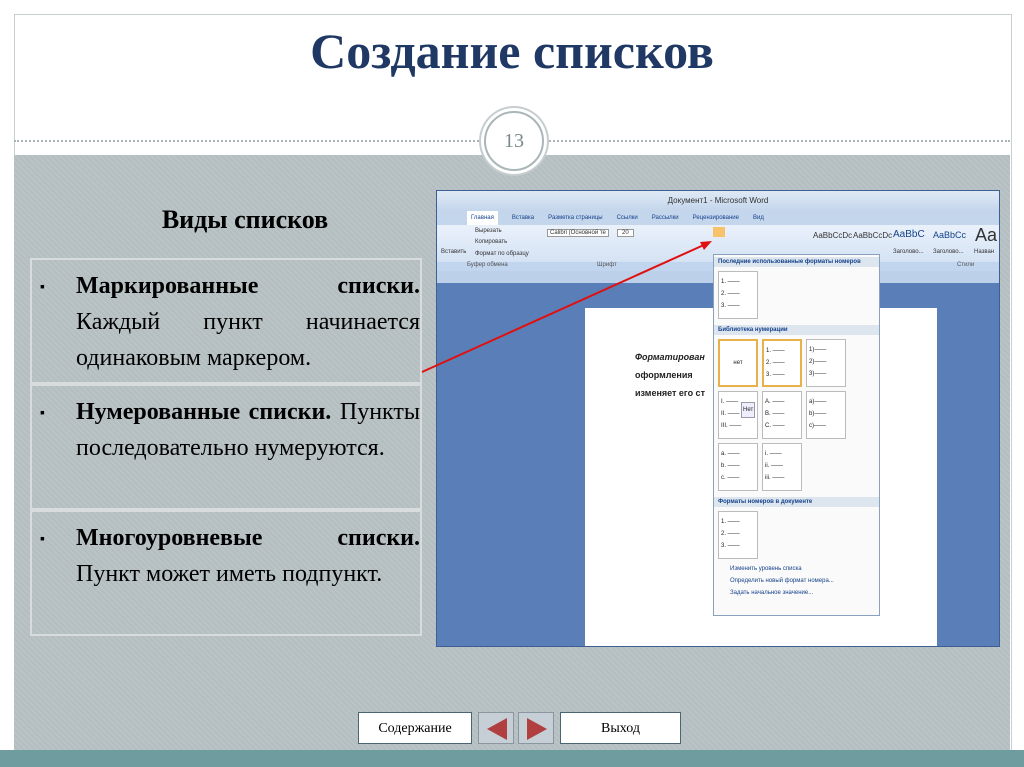 The image size is (1024, 767). Describe the element at coordinates (620, 728) in the screenshot. I see `exit-button: Выход` at that location.